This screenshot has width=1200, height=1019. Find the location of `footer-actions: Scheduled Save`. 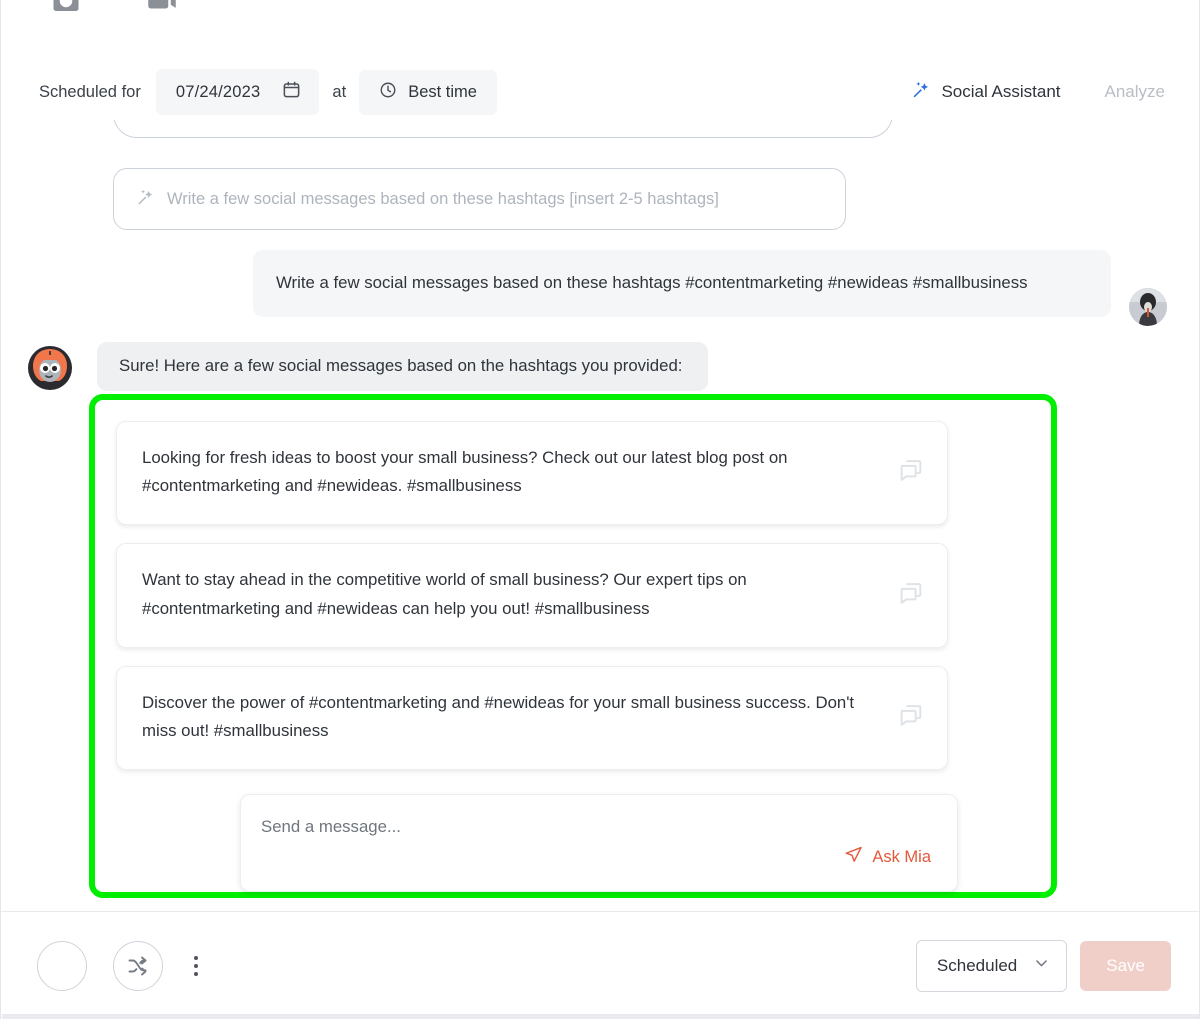

footer-actions: Scheduled Save is located at coordinates (1043, 965).